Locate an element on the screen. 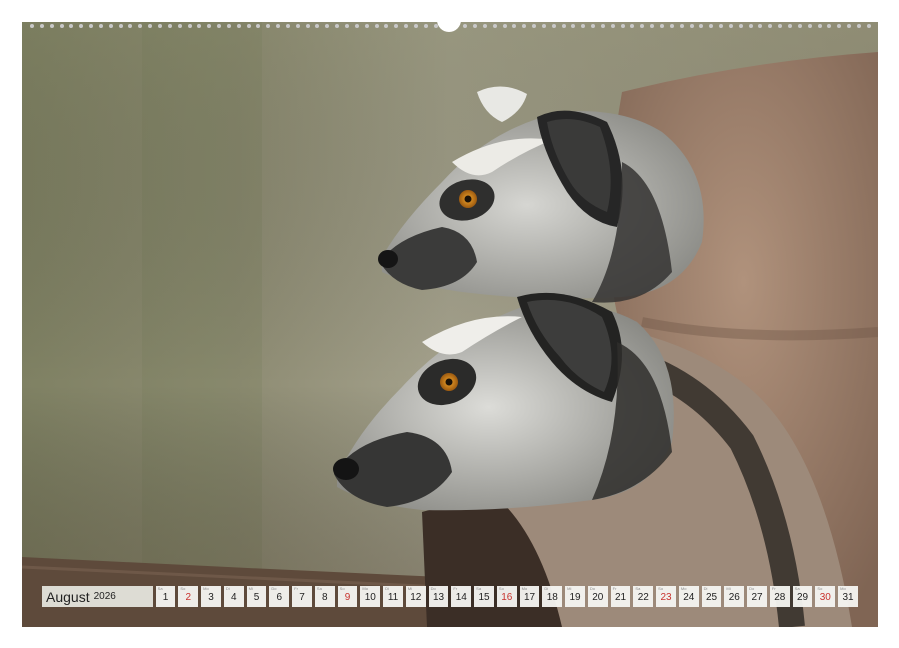  day-number: 18 is located at coordinates (552, 597).